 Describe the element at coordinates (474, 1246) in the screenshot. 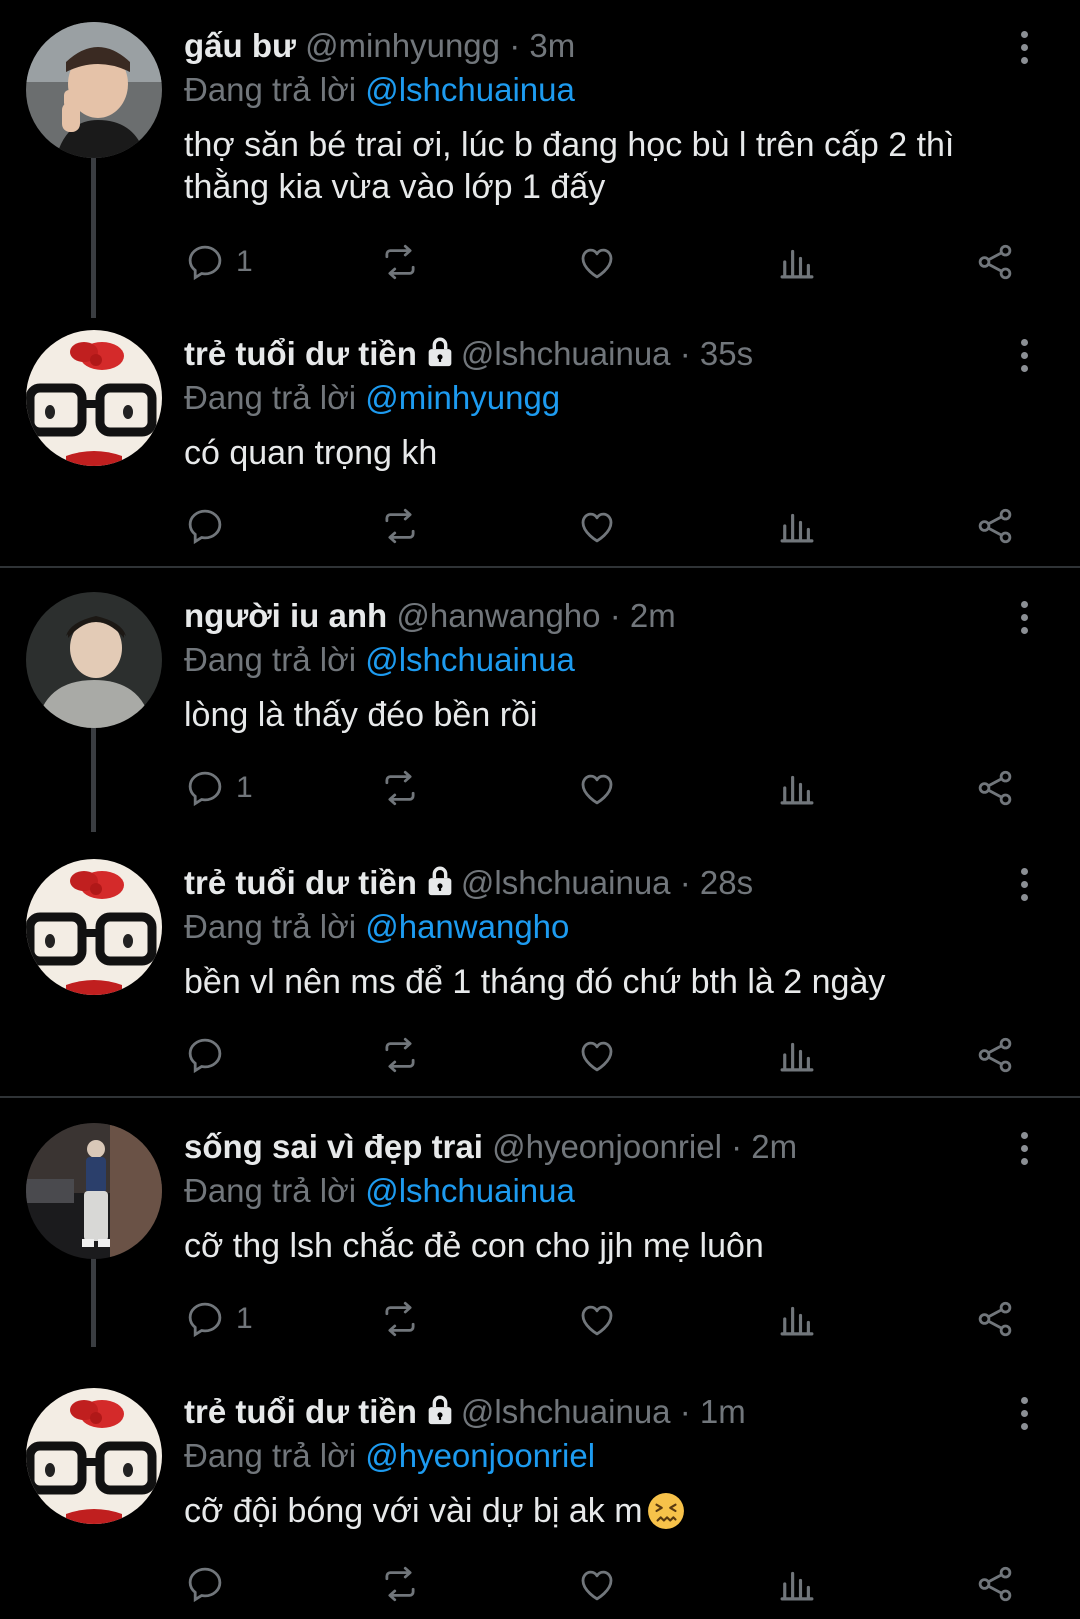

I see `tweet-text: cỡ thg lsh chắc đẻ con cho jjh mẹ luôn` at that location.